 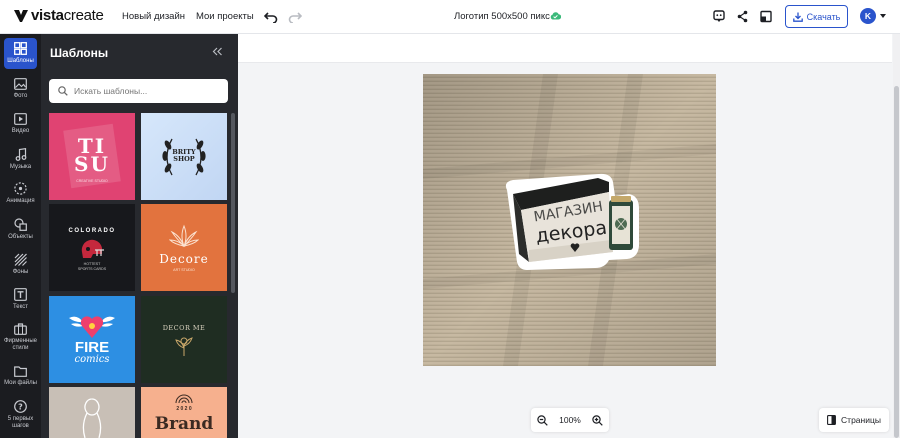 What do you see at coordinates (20, 259) in the screenshot?
I see `backgrounds-icon` at bounding box center [20, 259].